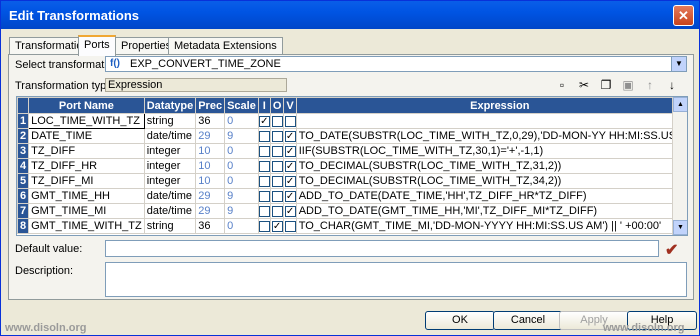 This screenshot has height=336, width=700. What do you see at coordinates (23, 196) in the screenshot?
I see `row-number: 6` at bounding box center [23, 196].